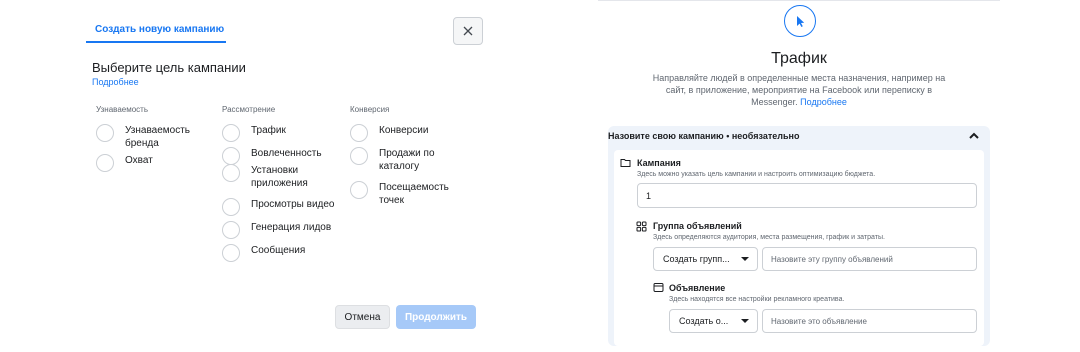  Describe the element at coordinates (278, 250) in the screenshot. I see `option-label: Сообщения` at that location.